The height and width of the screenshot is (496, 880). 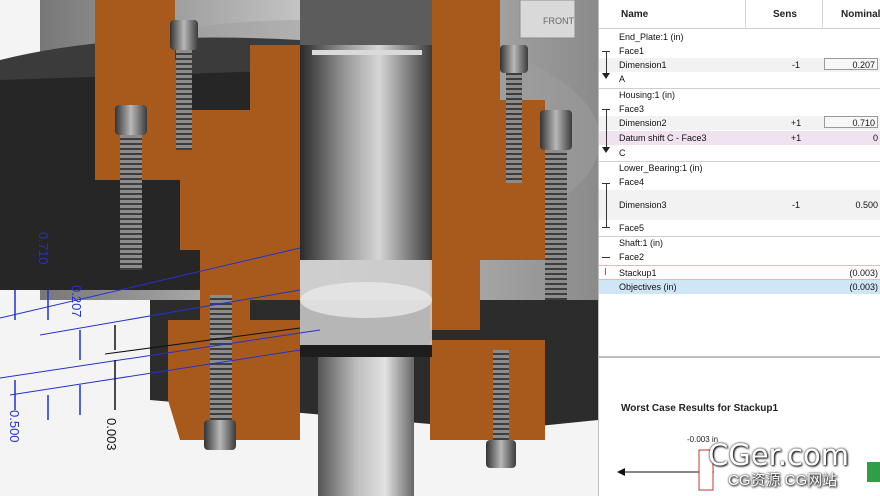 What do you see at coordinates (739, 138) in the screenshot?
I see `table-row-datum-shift: Datum shift C - Face3 +1 0` at bounding box center [739, 138].